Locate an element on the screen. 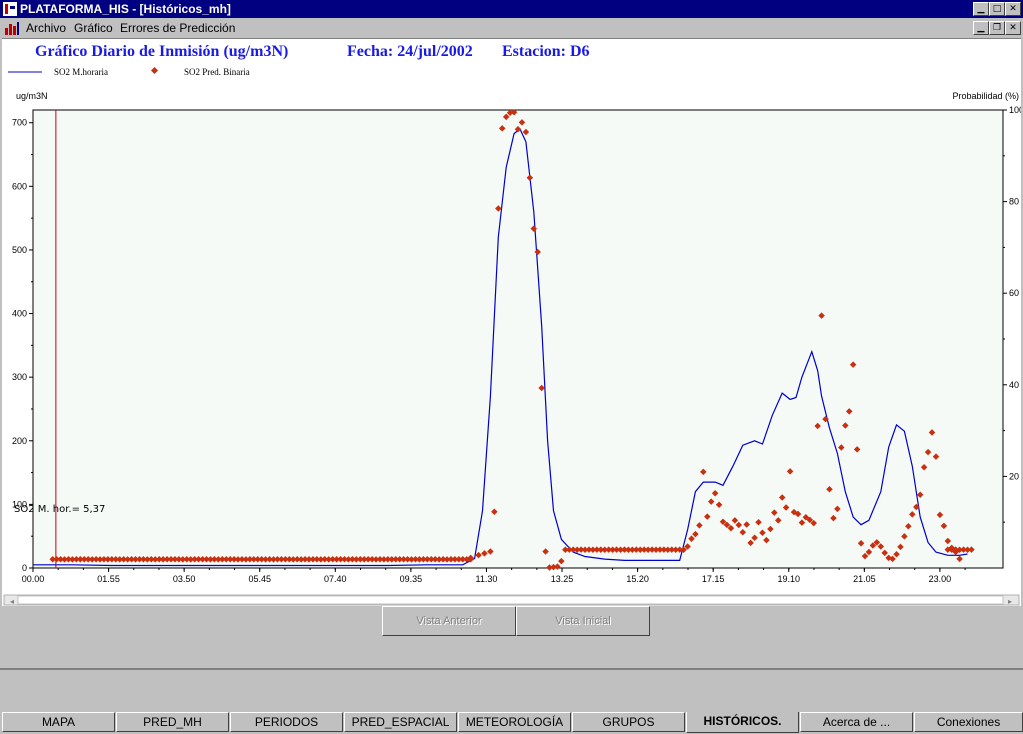 The image size is (1023, 734). previous-view-button: Vista Anterior is located at coordinates (449, 621).